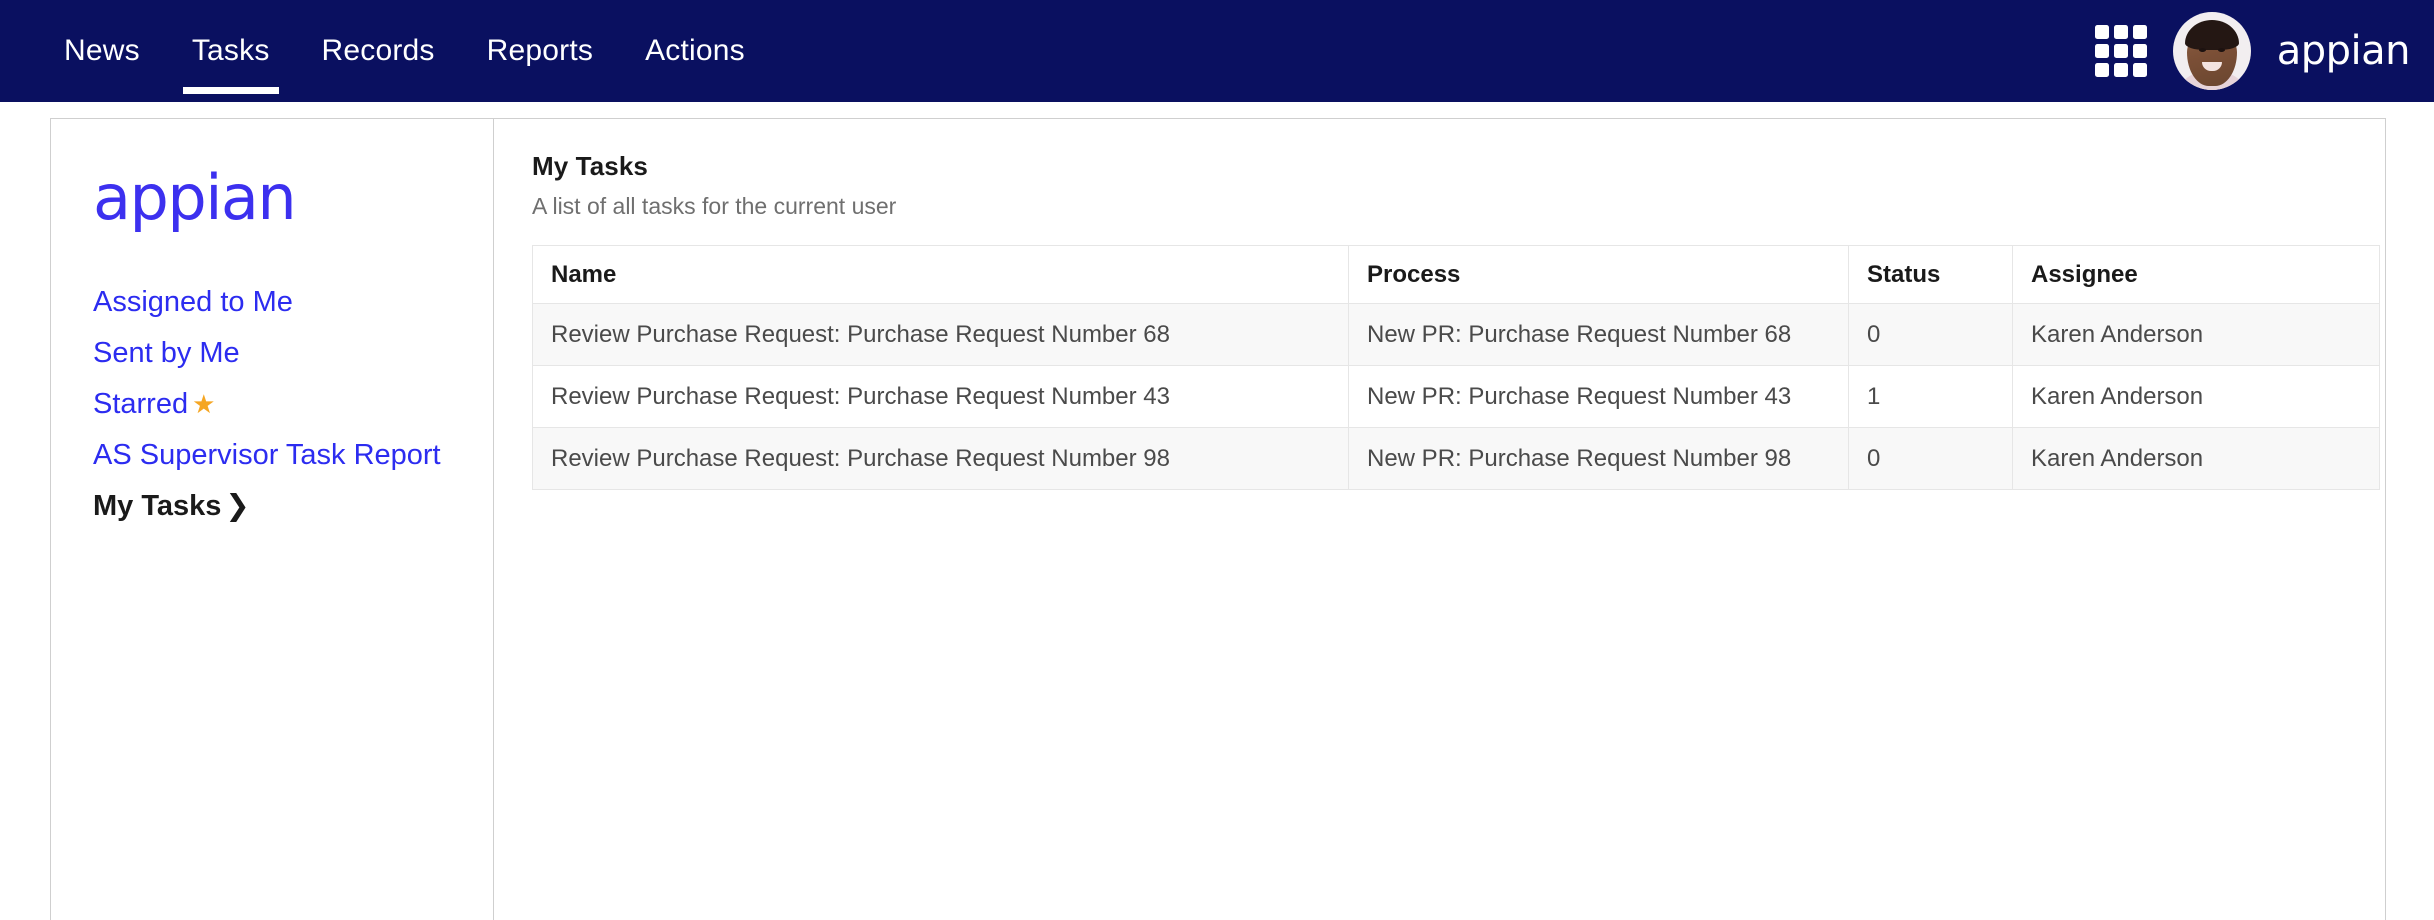 The width and height of the screenshot is (2434, 920). What do you see at coordinates (195, 197) in the screenshot?
I see `appian-logo-sidebar-text: appian` at bounding box center [195, 197].